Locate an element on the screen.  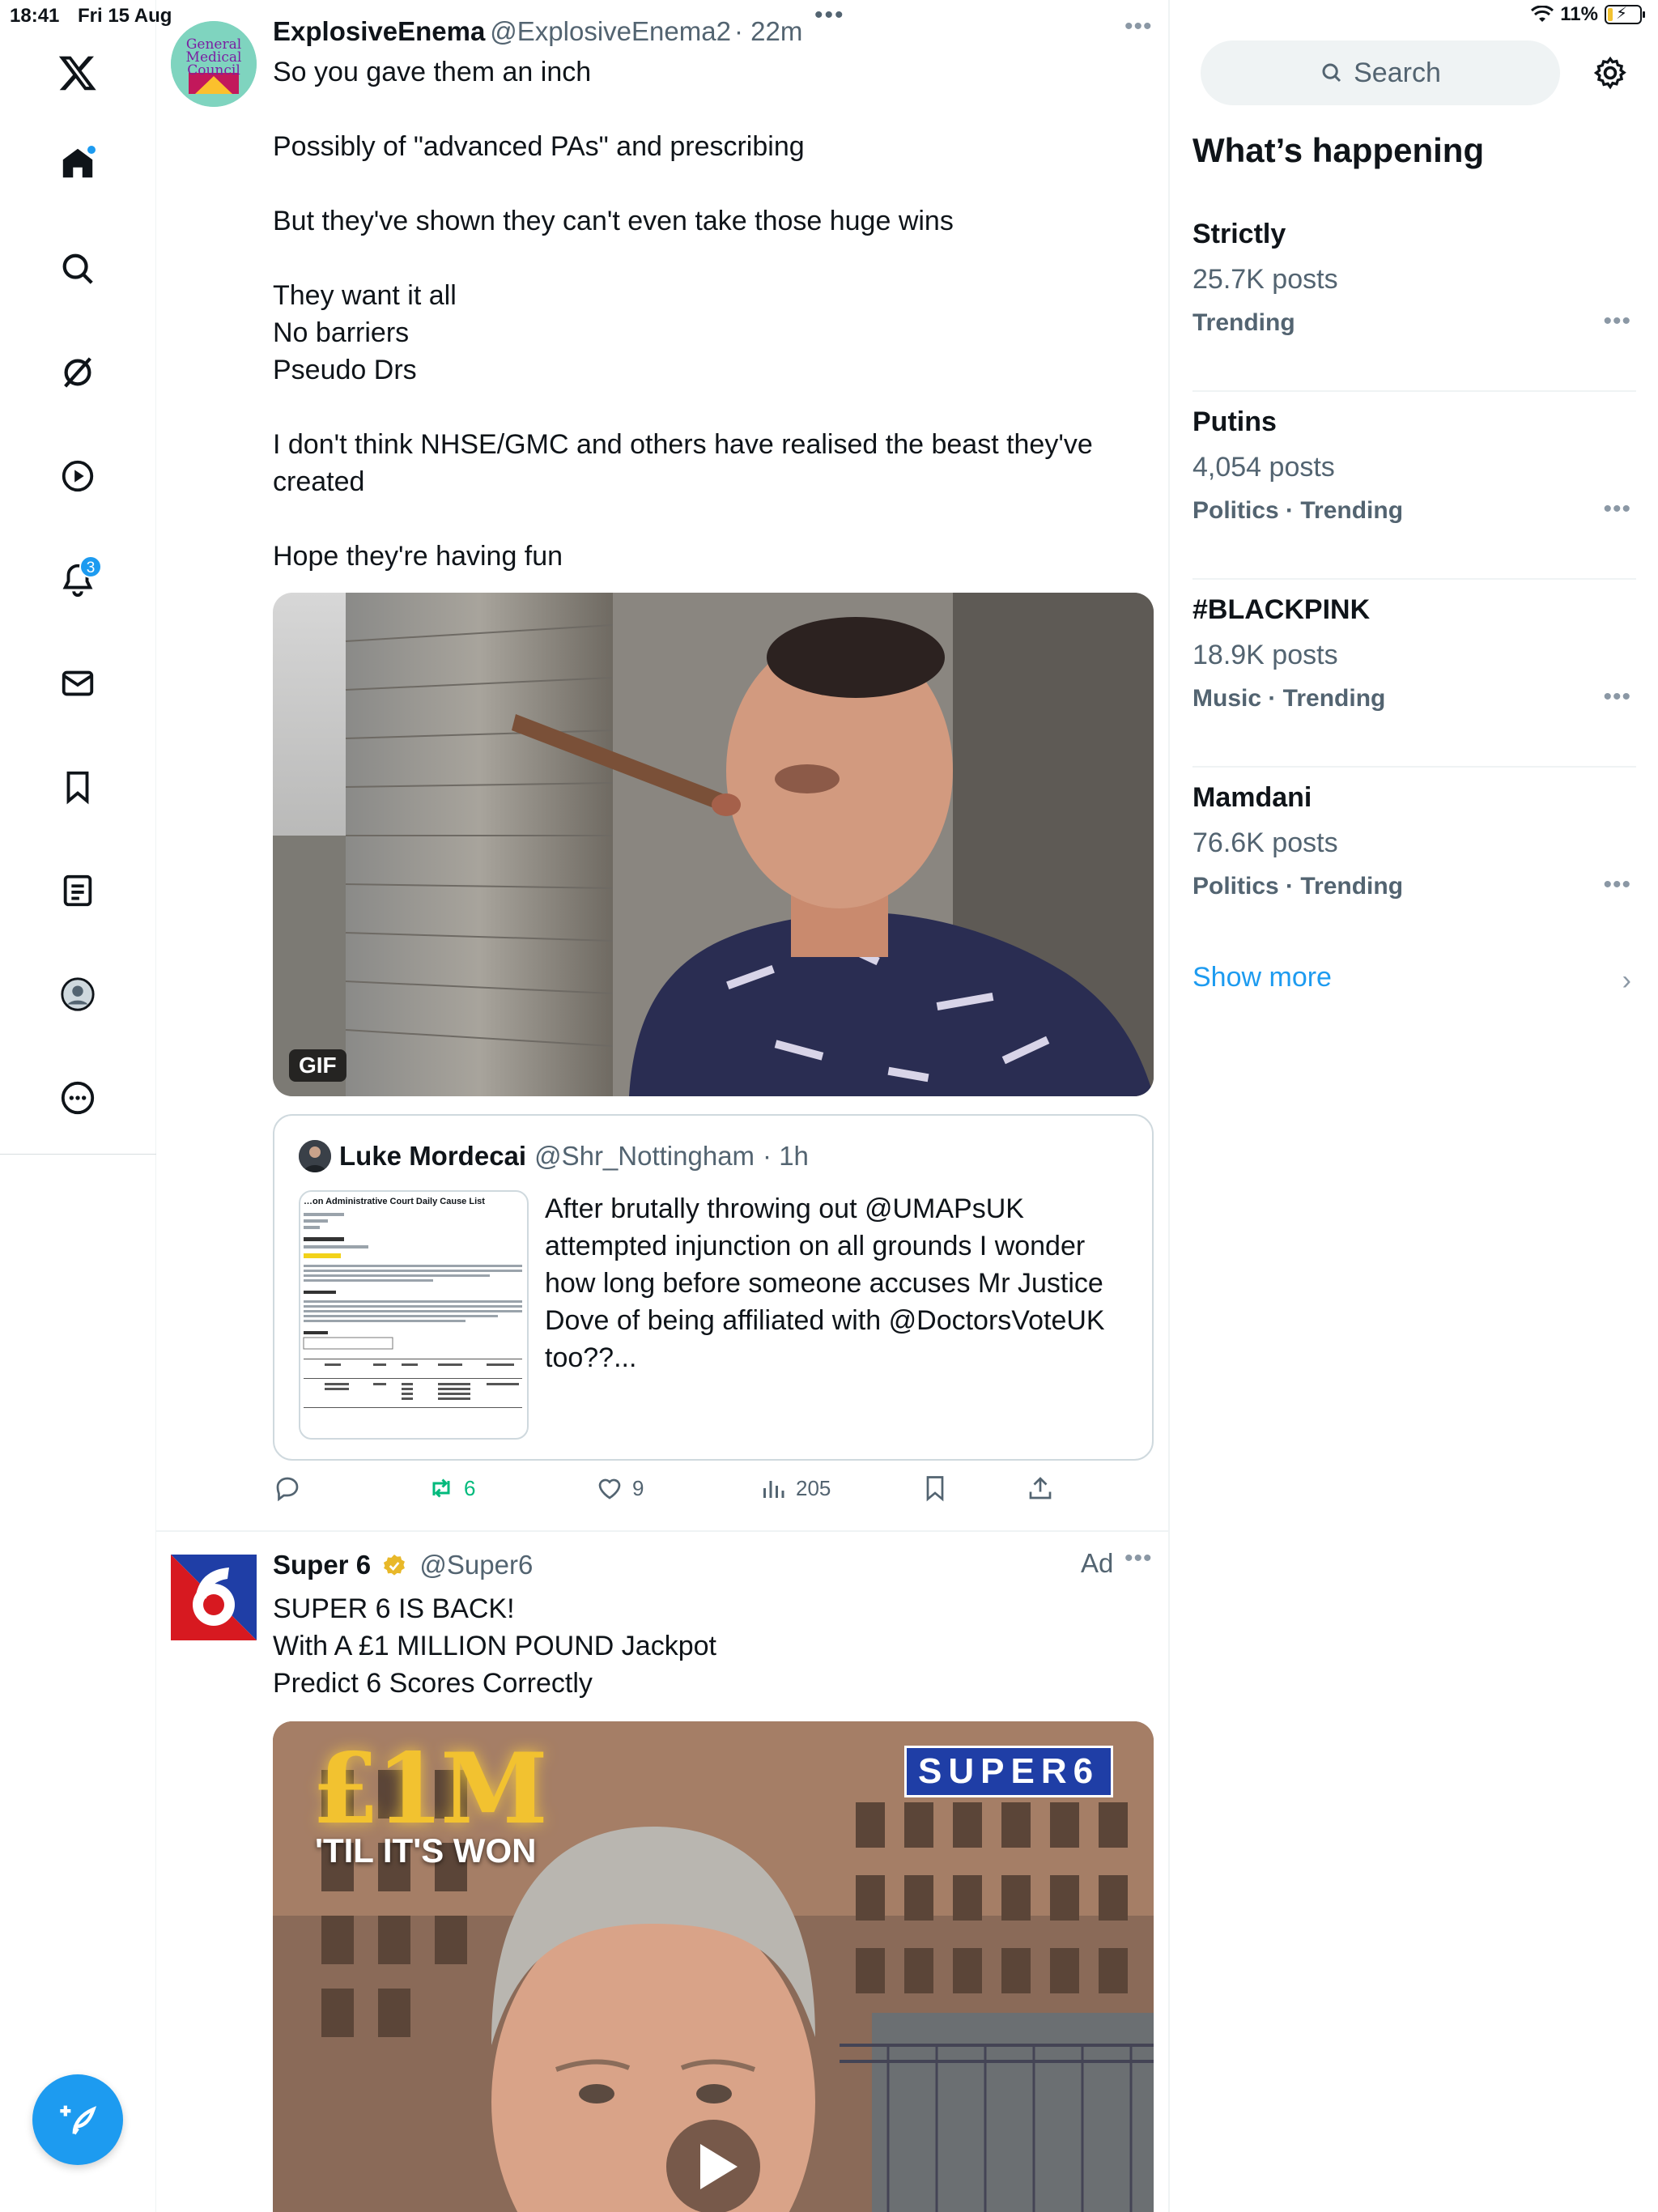
quoted-tweet-header: Luke Mordecai @Shr_Nottingham · 1h is located at coordinates (554, 1156).